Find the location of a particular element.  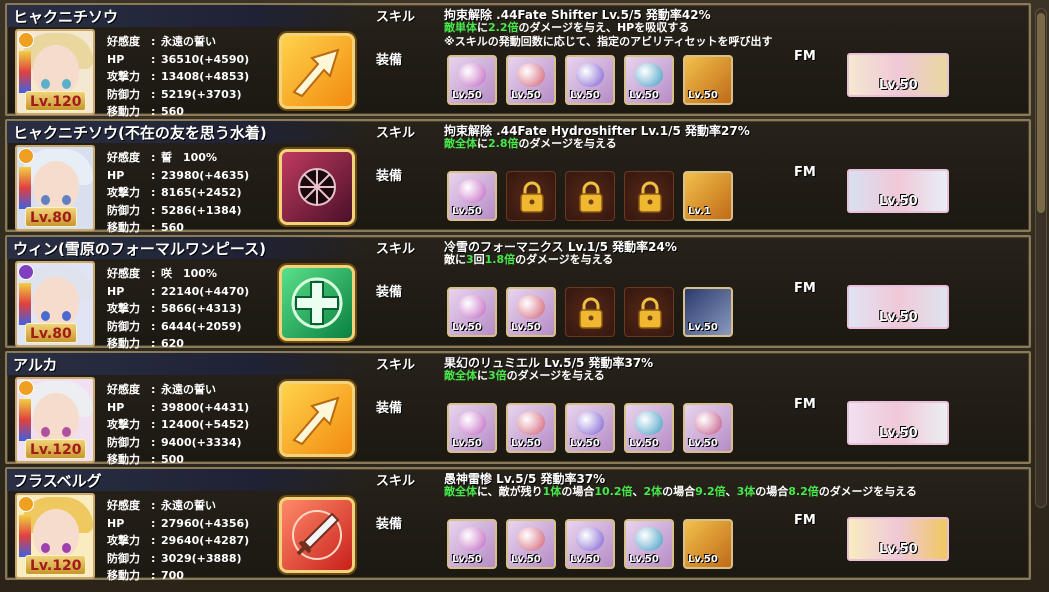

equipment-slot: Lv.1 is located at coordinates (708, 196).